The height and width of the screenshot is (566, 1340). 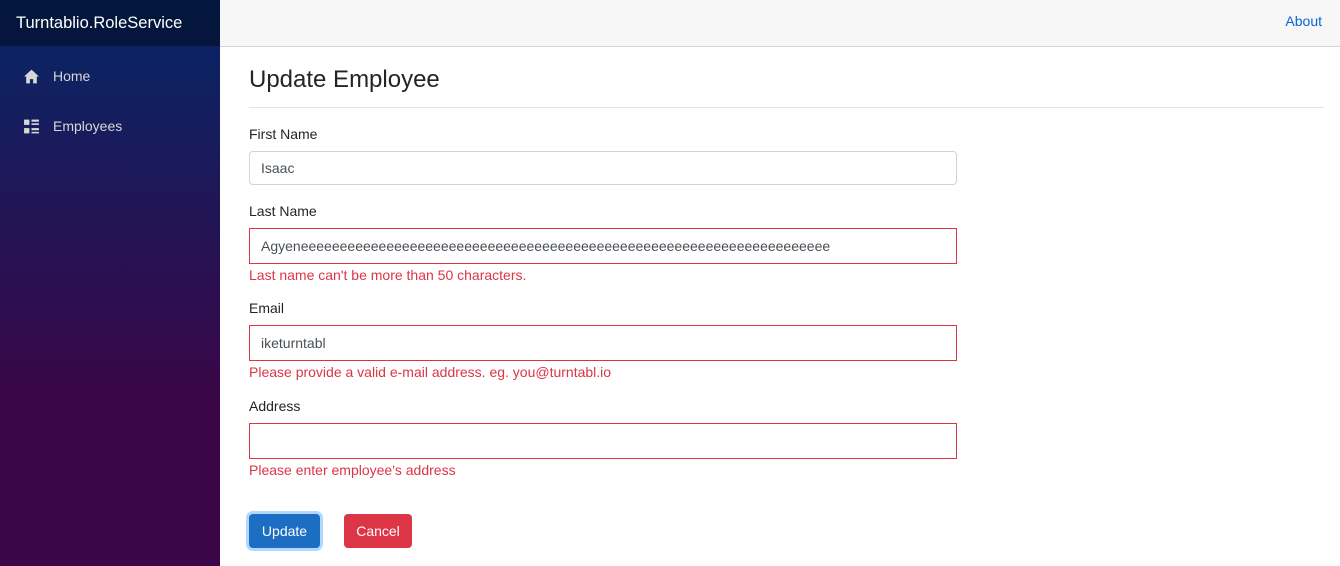 What do you see at coordinates (283, 134) in the screenshot?
I see `first-name-label: First Name` at bounding box center [283, 134].